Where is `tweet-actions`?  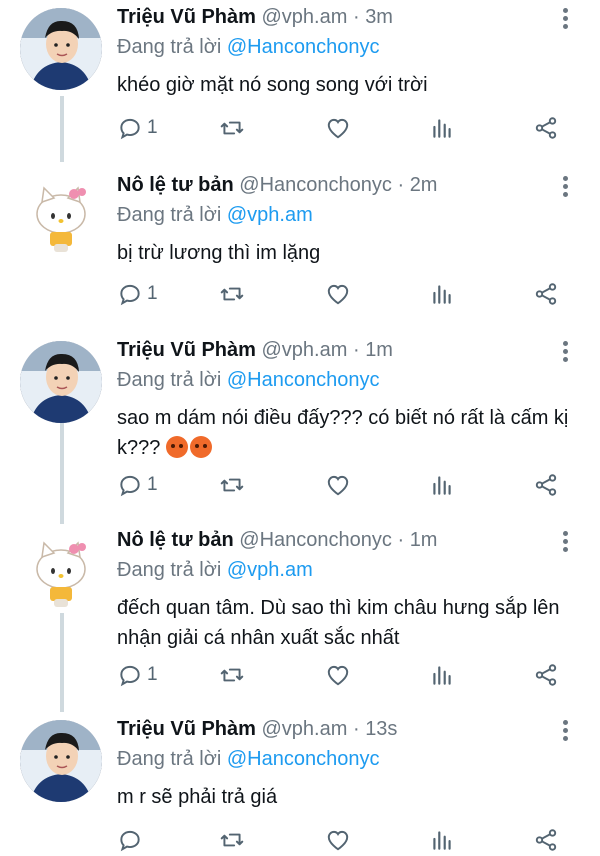
tweet-actions is located at coordinates (352, 841).